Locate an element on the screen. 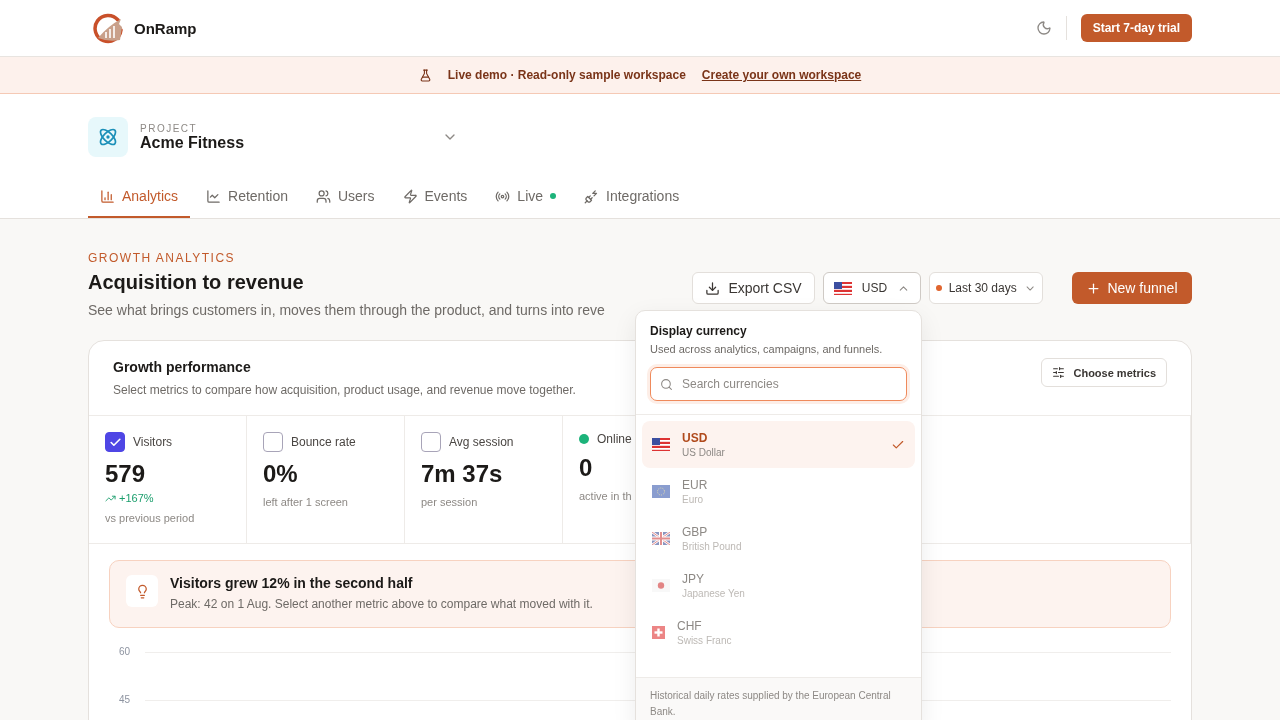  project-name: Acme Fitness is located at coordinates (193, 142).